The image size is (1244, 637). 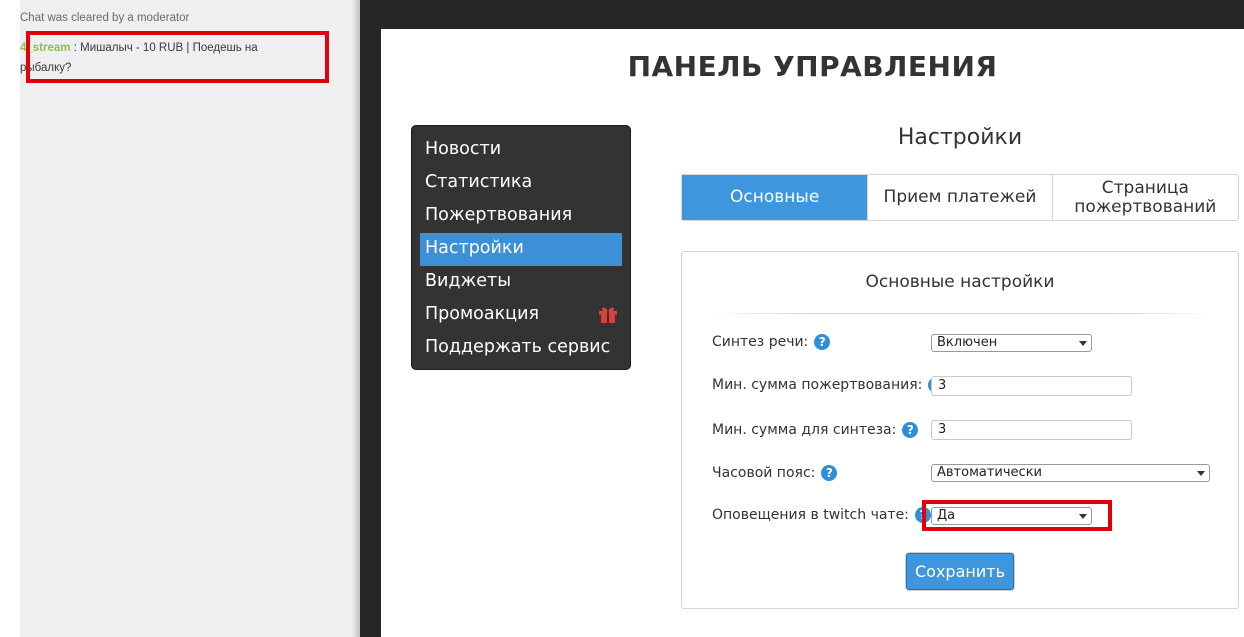 What do you see at coordinates (1011, 343) in the screenshot?
I see `speech-synthesis-select: Включен` at bounding box center [1011, 343].